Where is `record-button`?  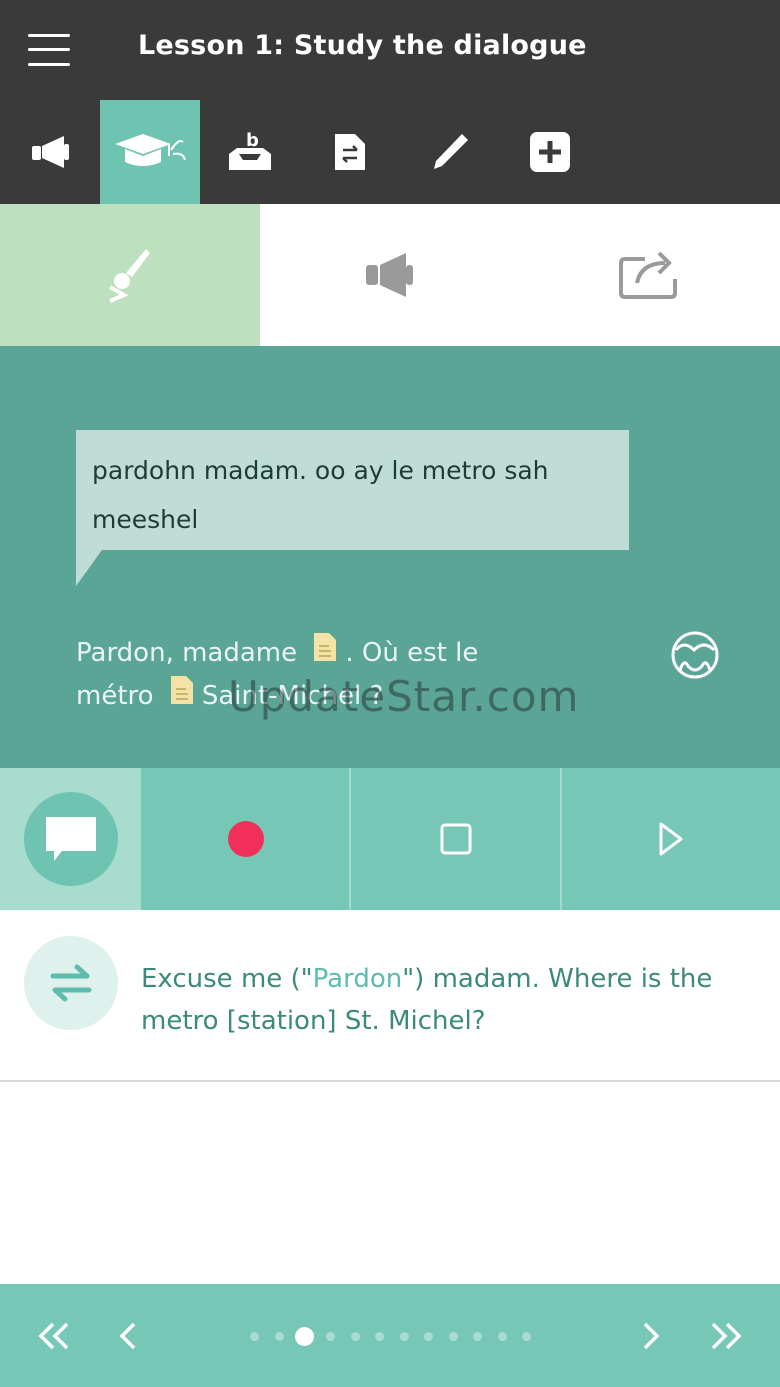
record-button is located at coordinates (245, 839).